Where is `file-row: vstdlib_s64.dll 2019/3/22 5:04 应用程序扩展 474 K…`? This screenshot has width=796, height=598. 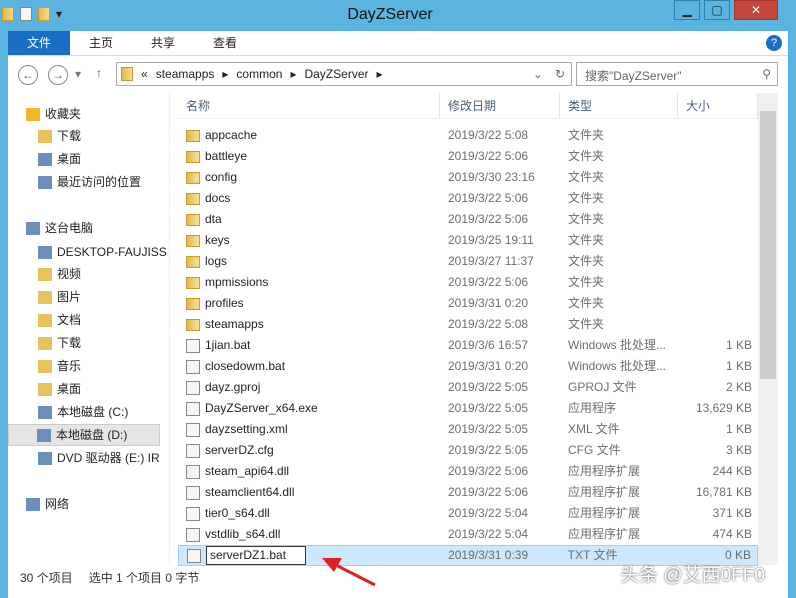
file-row: vstdlib_s64.dll 2019/3/22 5:04 应用程序扩展 474 K… is located at coordinates (468, 534).